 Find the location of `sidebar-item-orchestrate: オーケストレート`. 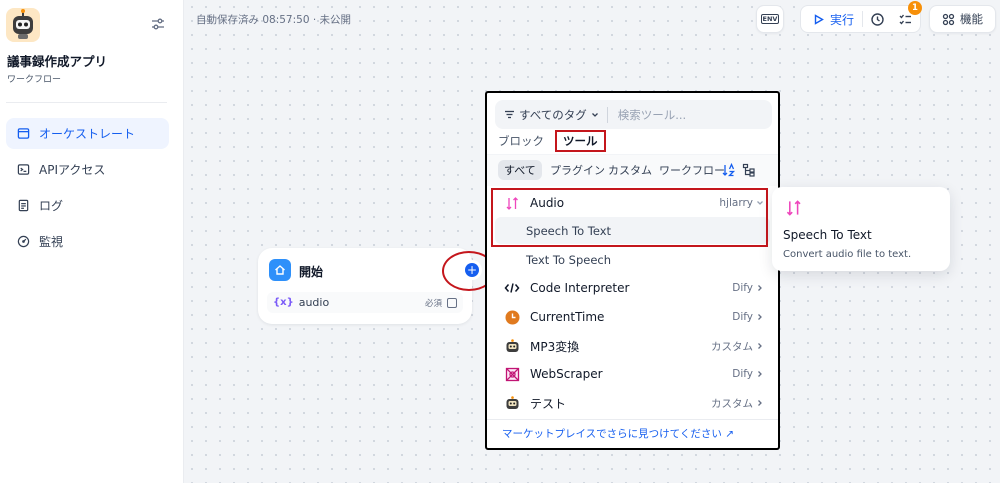

sidebar-item-orchestrate: オーケストレート is located at coordinates (87, 133).